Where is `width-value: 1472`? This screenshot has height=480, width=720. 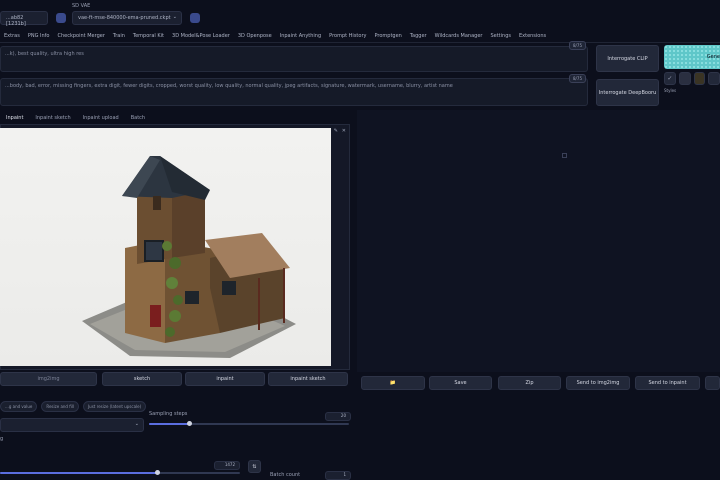
width-value: 1472 is located at coordinates (229, 464).